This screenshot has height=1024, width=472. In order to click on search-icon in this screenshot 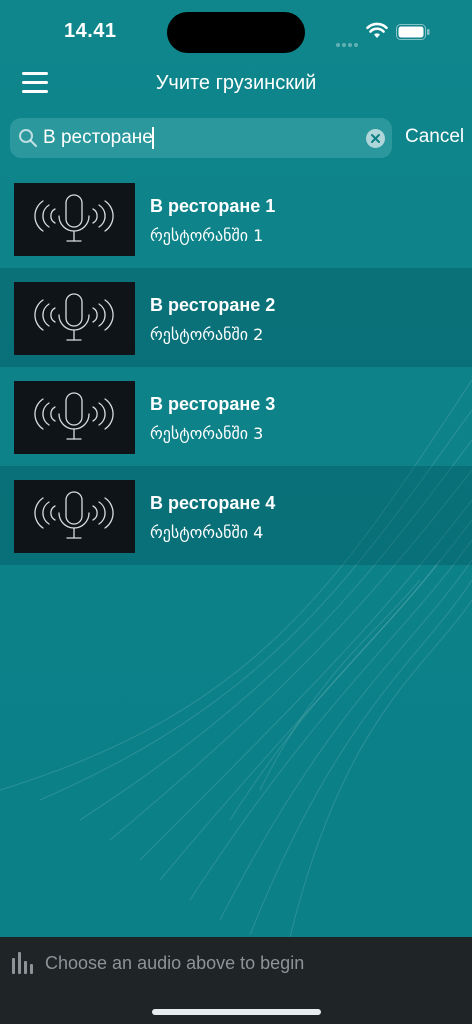, I will do `click(28, 138)`.